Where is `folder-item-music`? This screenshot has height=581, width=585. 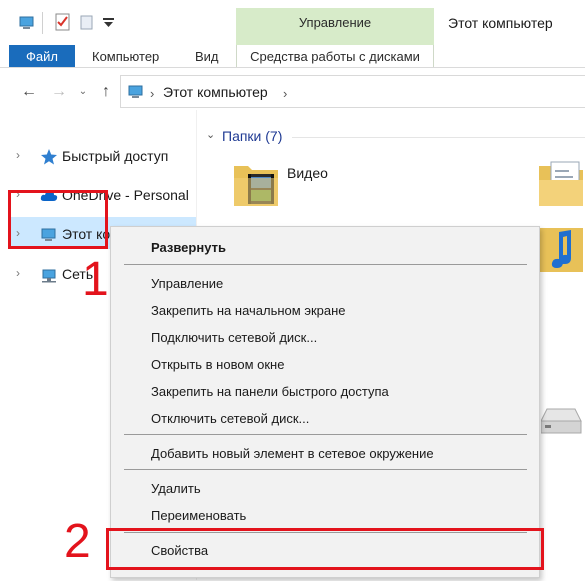
folder-item-music is located at coordinates (561, 251).